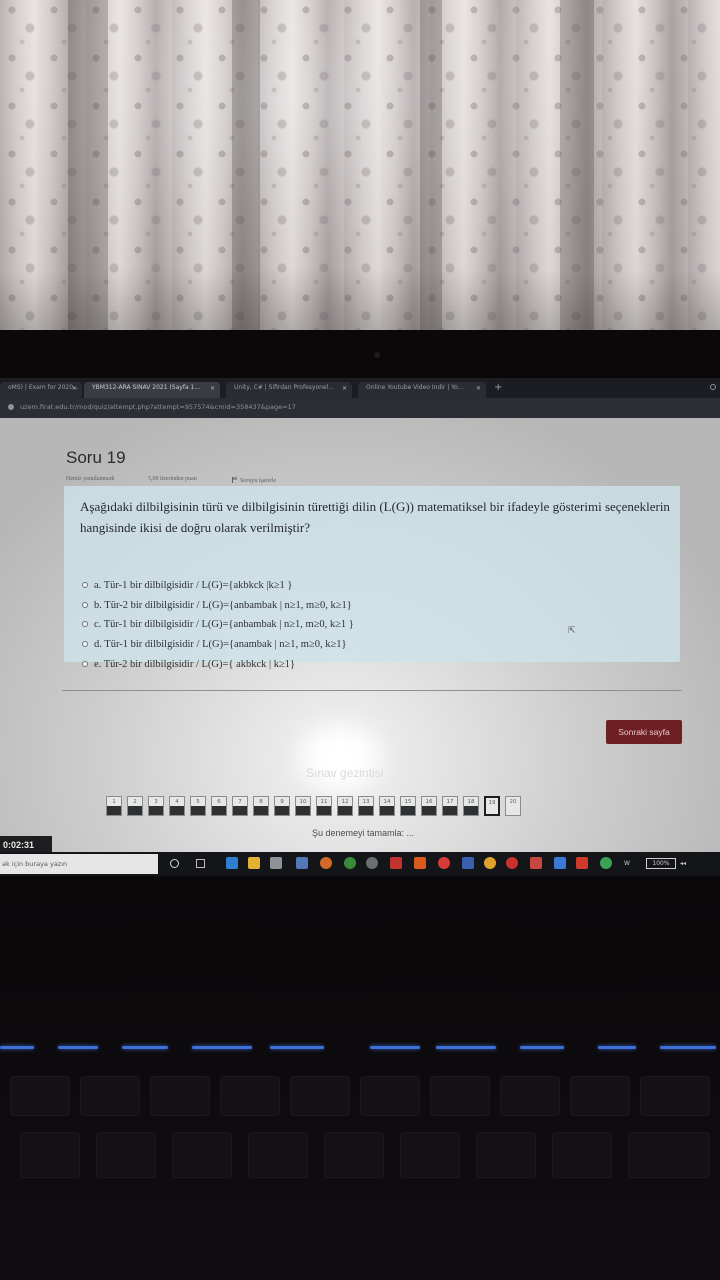  Describe the element at coordinates (345, 773) in the screenshot. I see `quiz-navigation-title: Sınav gezintisi` at that location.